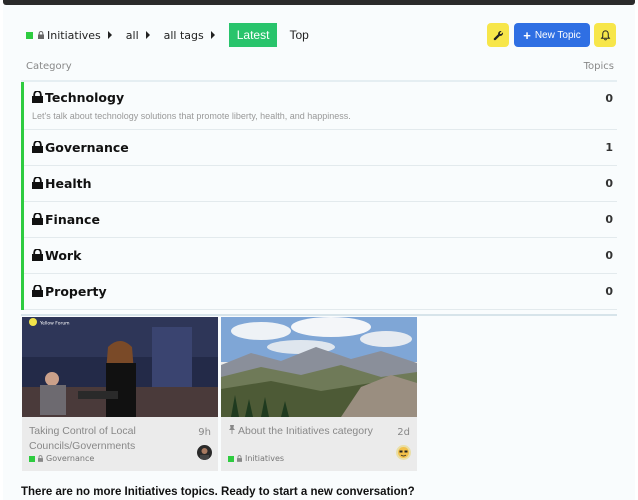  I want to click on topic-category-badge: Initiatives, so click(256, 458).